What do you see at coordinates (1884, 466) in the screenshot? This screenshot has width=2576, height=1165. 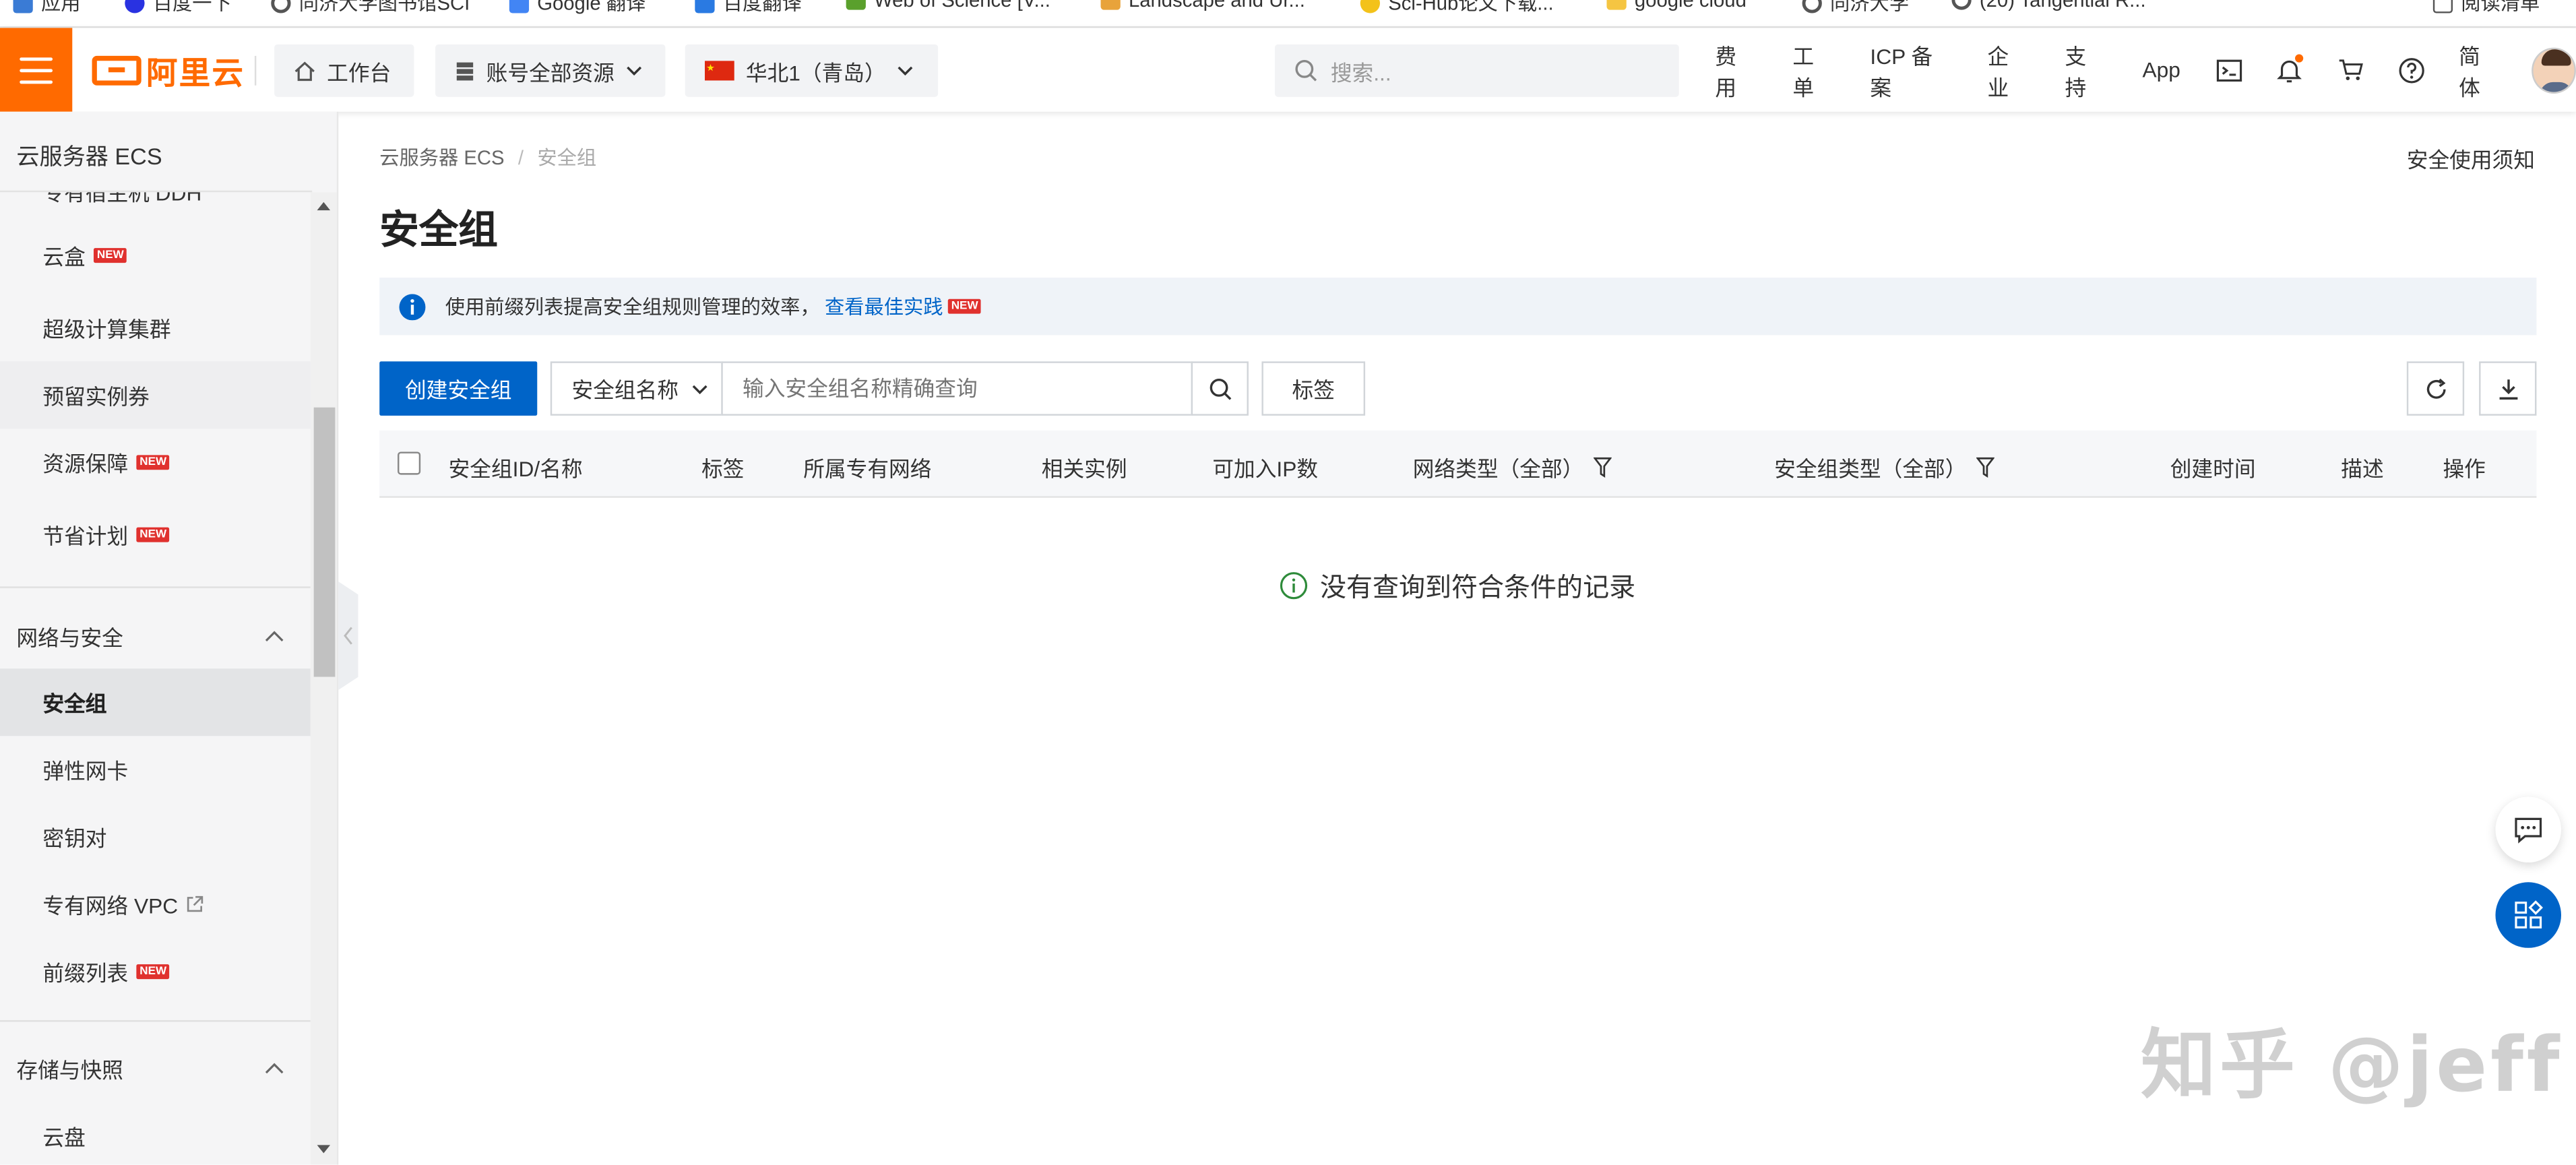 I see `column-header-group-type: 安全组类型（全部）` at bounding box center [1884, 466].